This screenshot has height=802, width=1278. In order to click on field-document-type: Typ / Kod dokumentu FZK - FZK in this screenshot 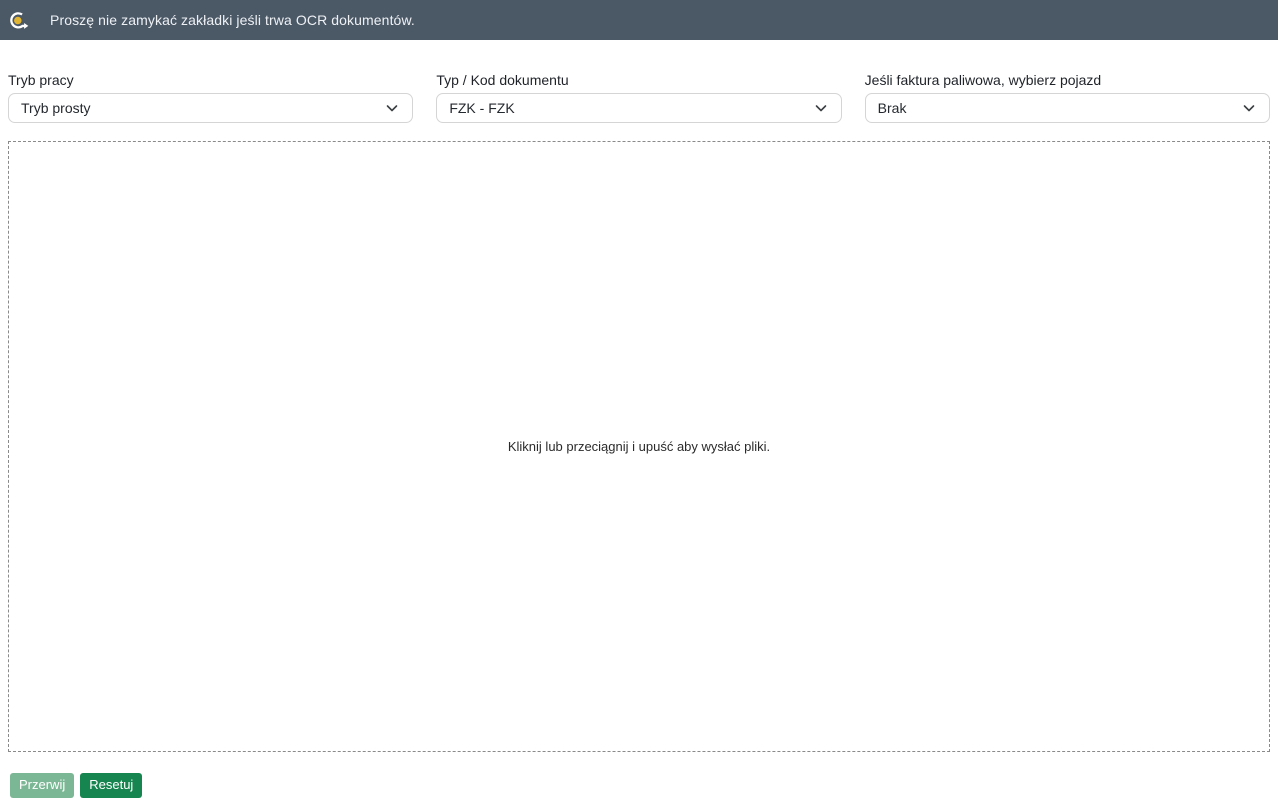, I will do `click(639, 97)`.